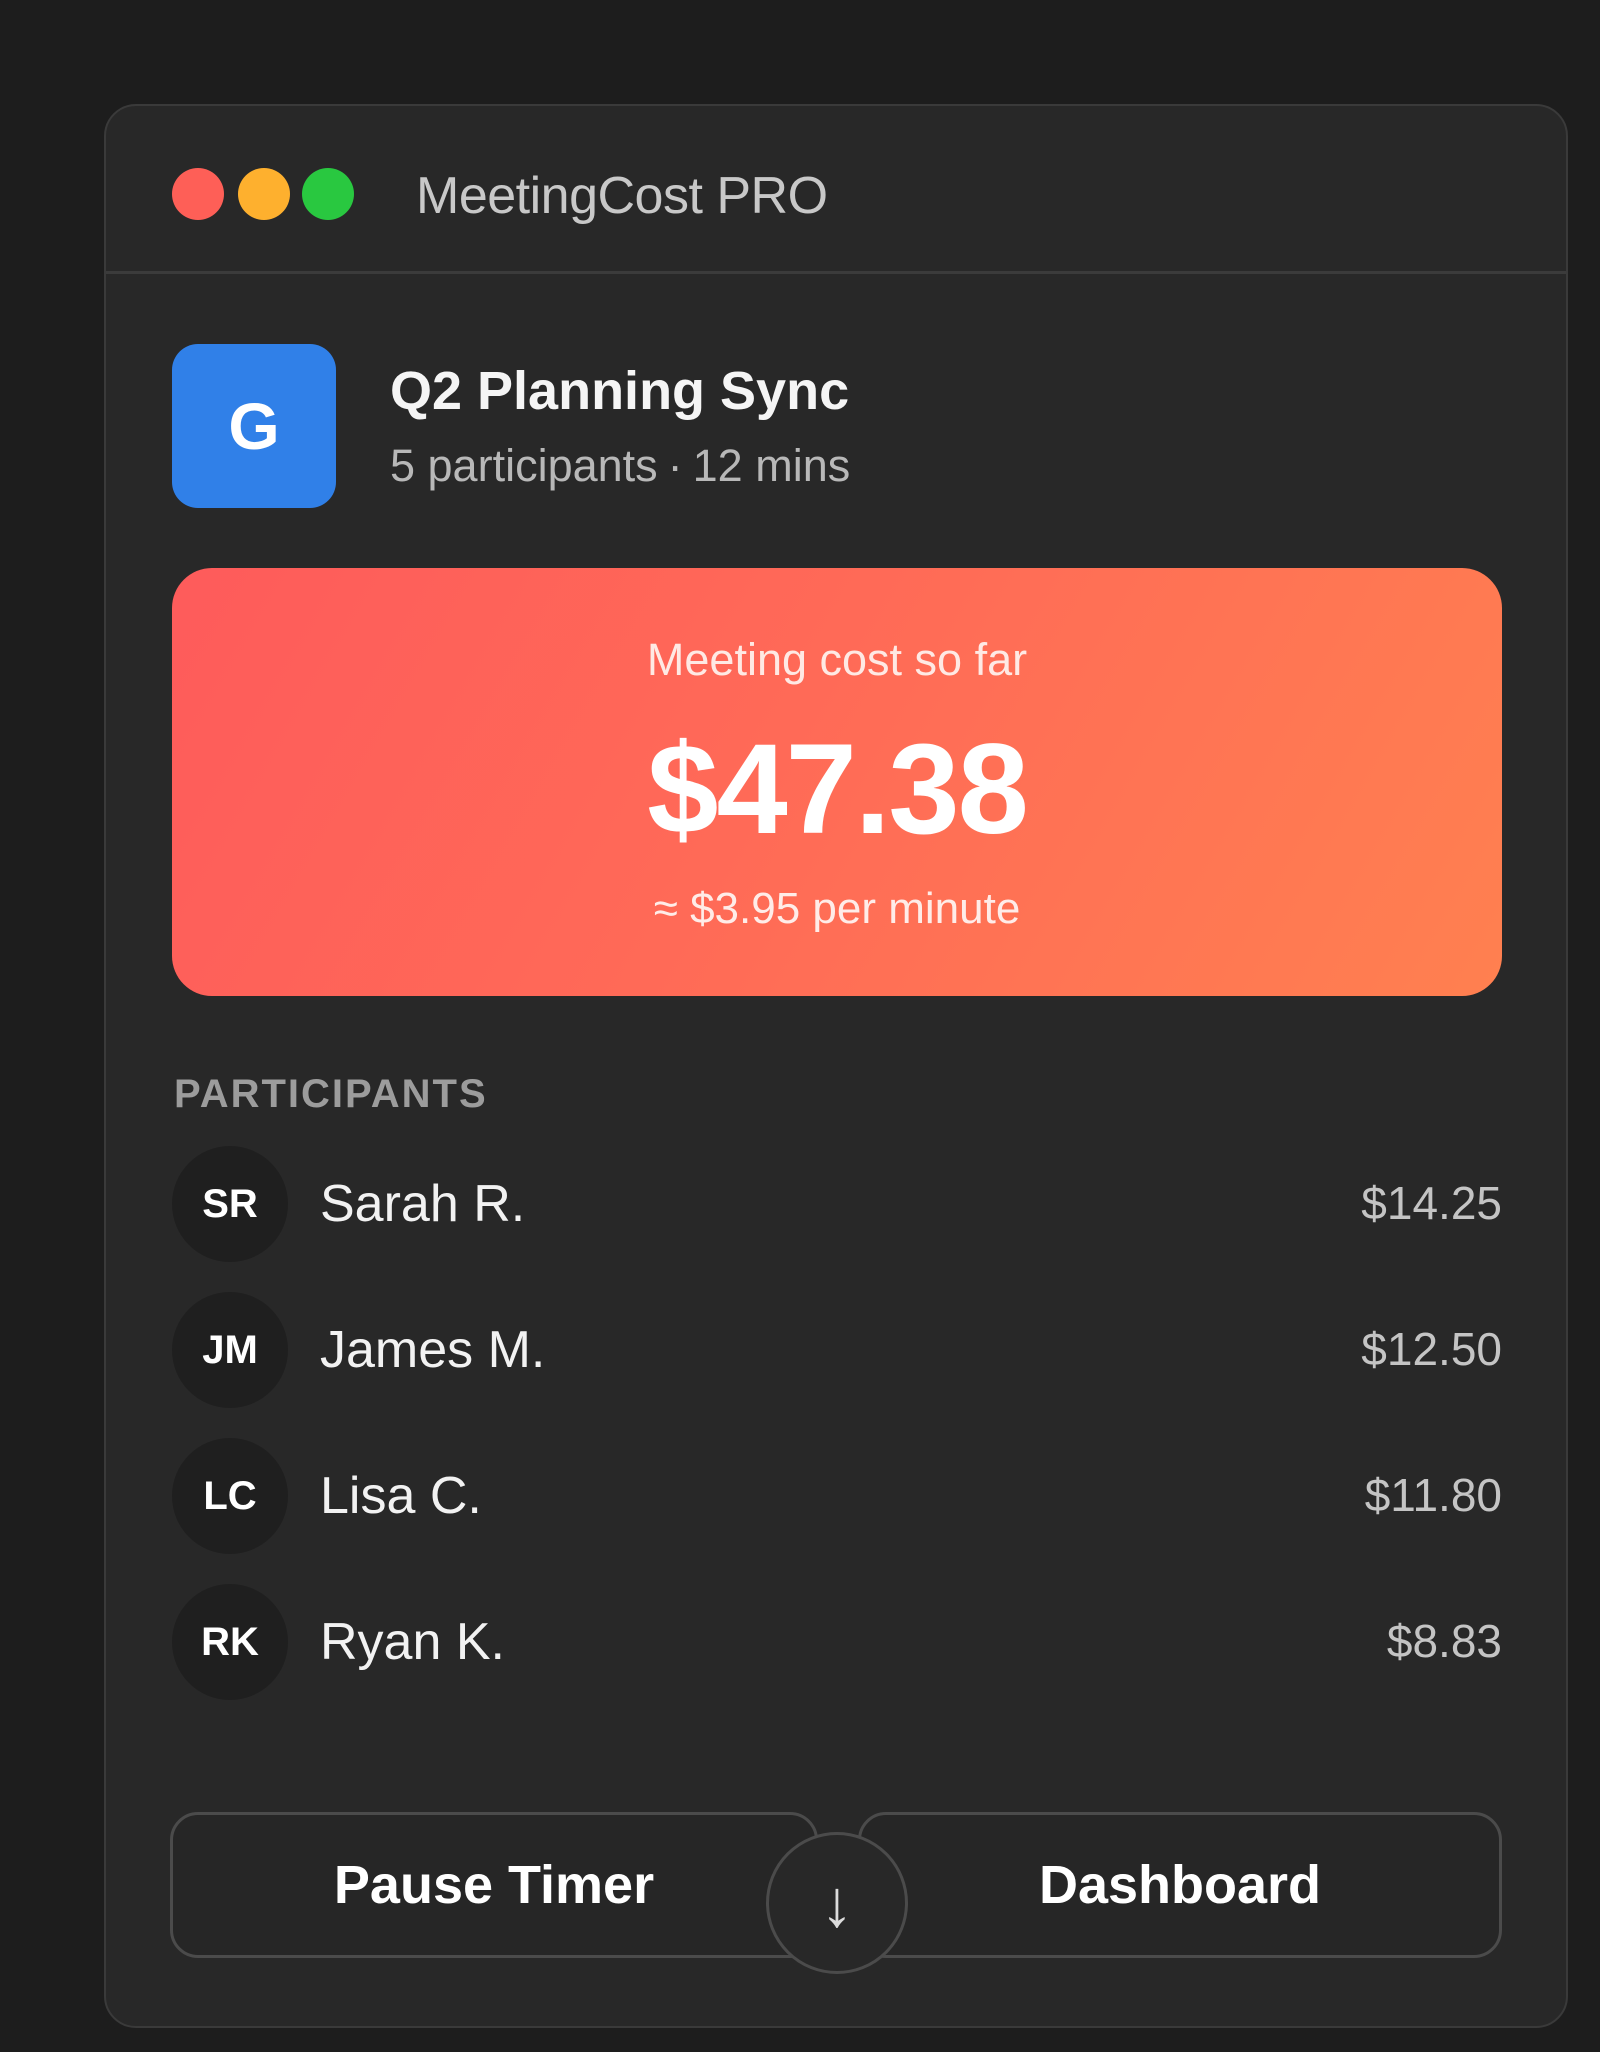  What do you see at coordinates (230, 1350) in the screenshot?
I see `avatar: JM` at bounding box center [230, 1350].